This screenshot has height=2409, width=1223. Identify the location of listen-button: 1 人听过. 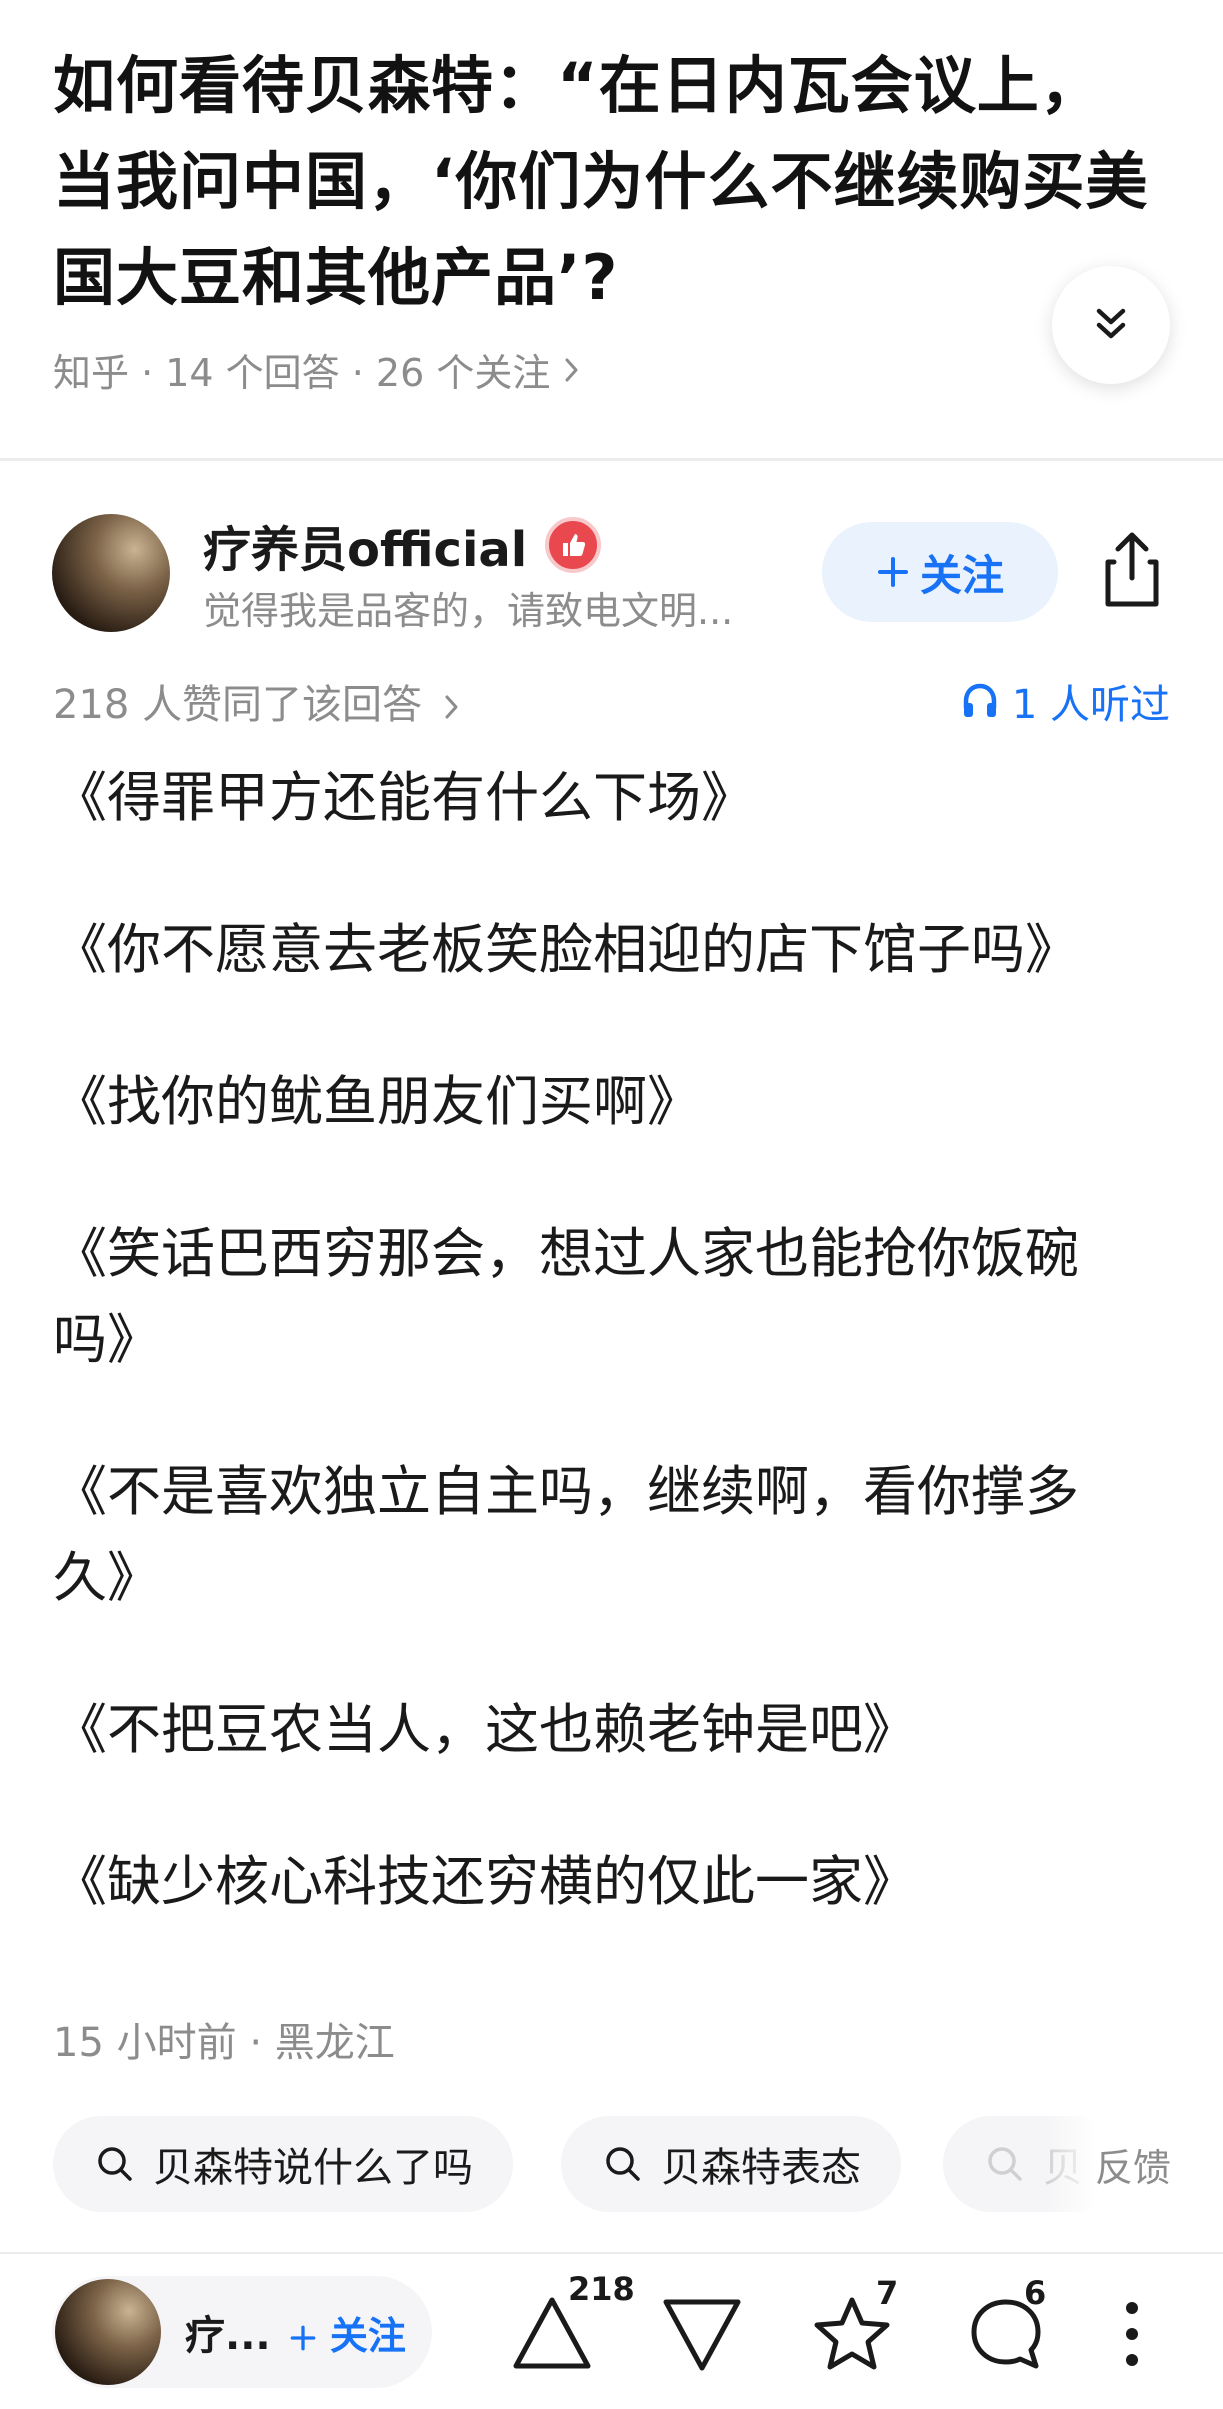
(1065, 701).